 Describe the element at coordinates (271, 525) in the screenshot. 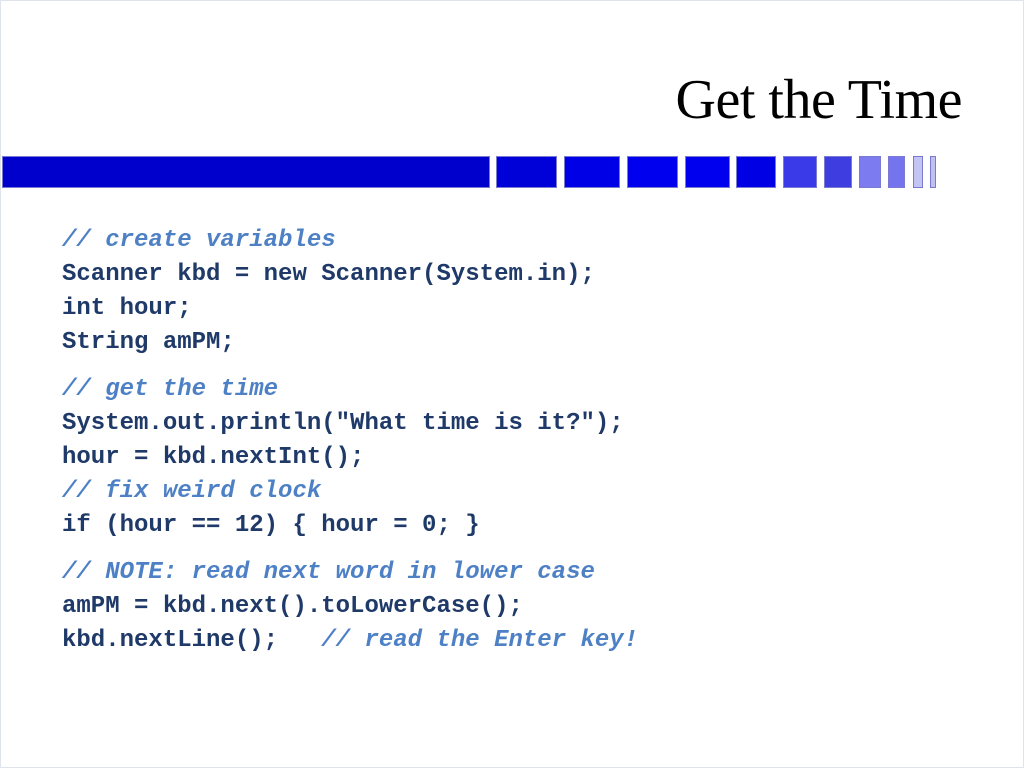

I see `code-line: if (hour == 12) { hour = 0; }` at that location.